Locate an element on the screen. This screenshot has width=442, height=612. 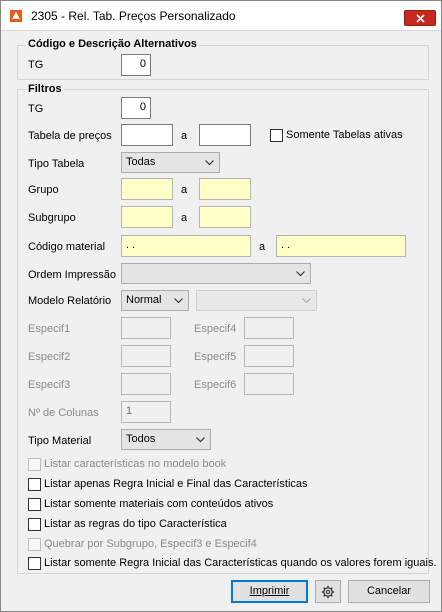
settings-button is located at coordinates (328, 591).